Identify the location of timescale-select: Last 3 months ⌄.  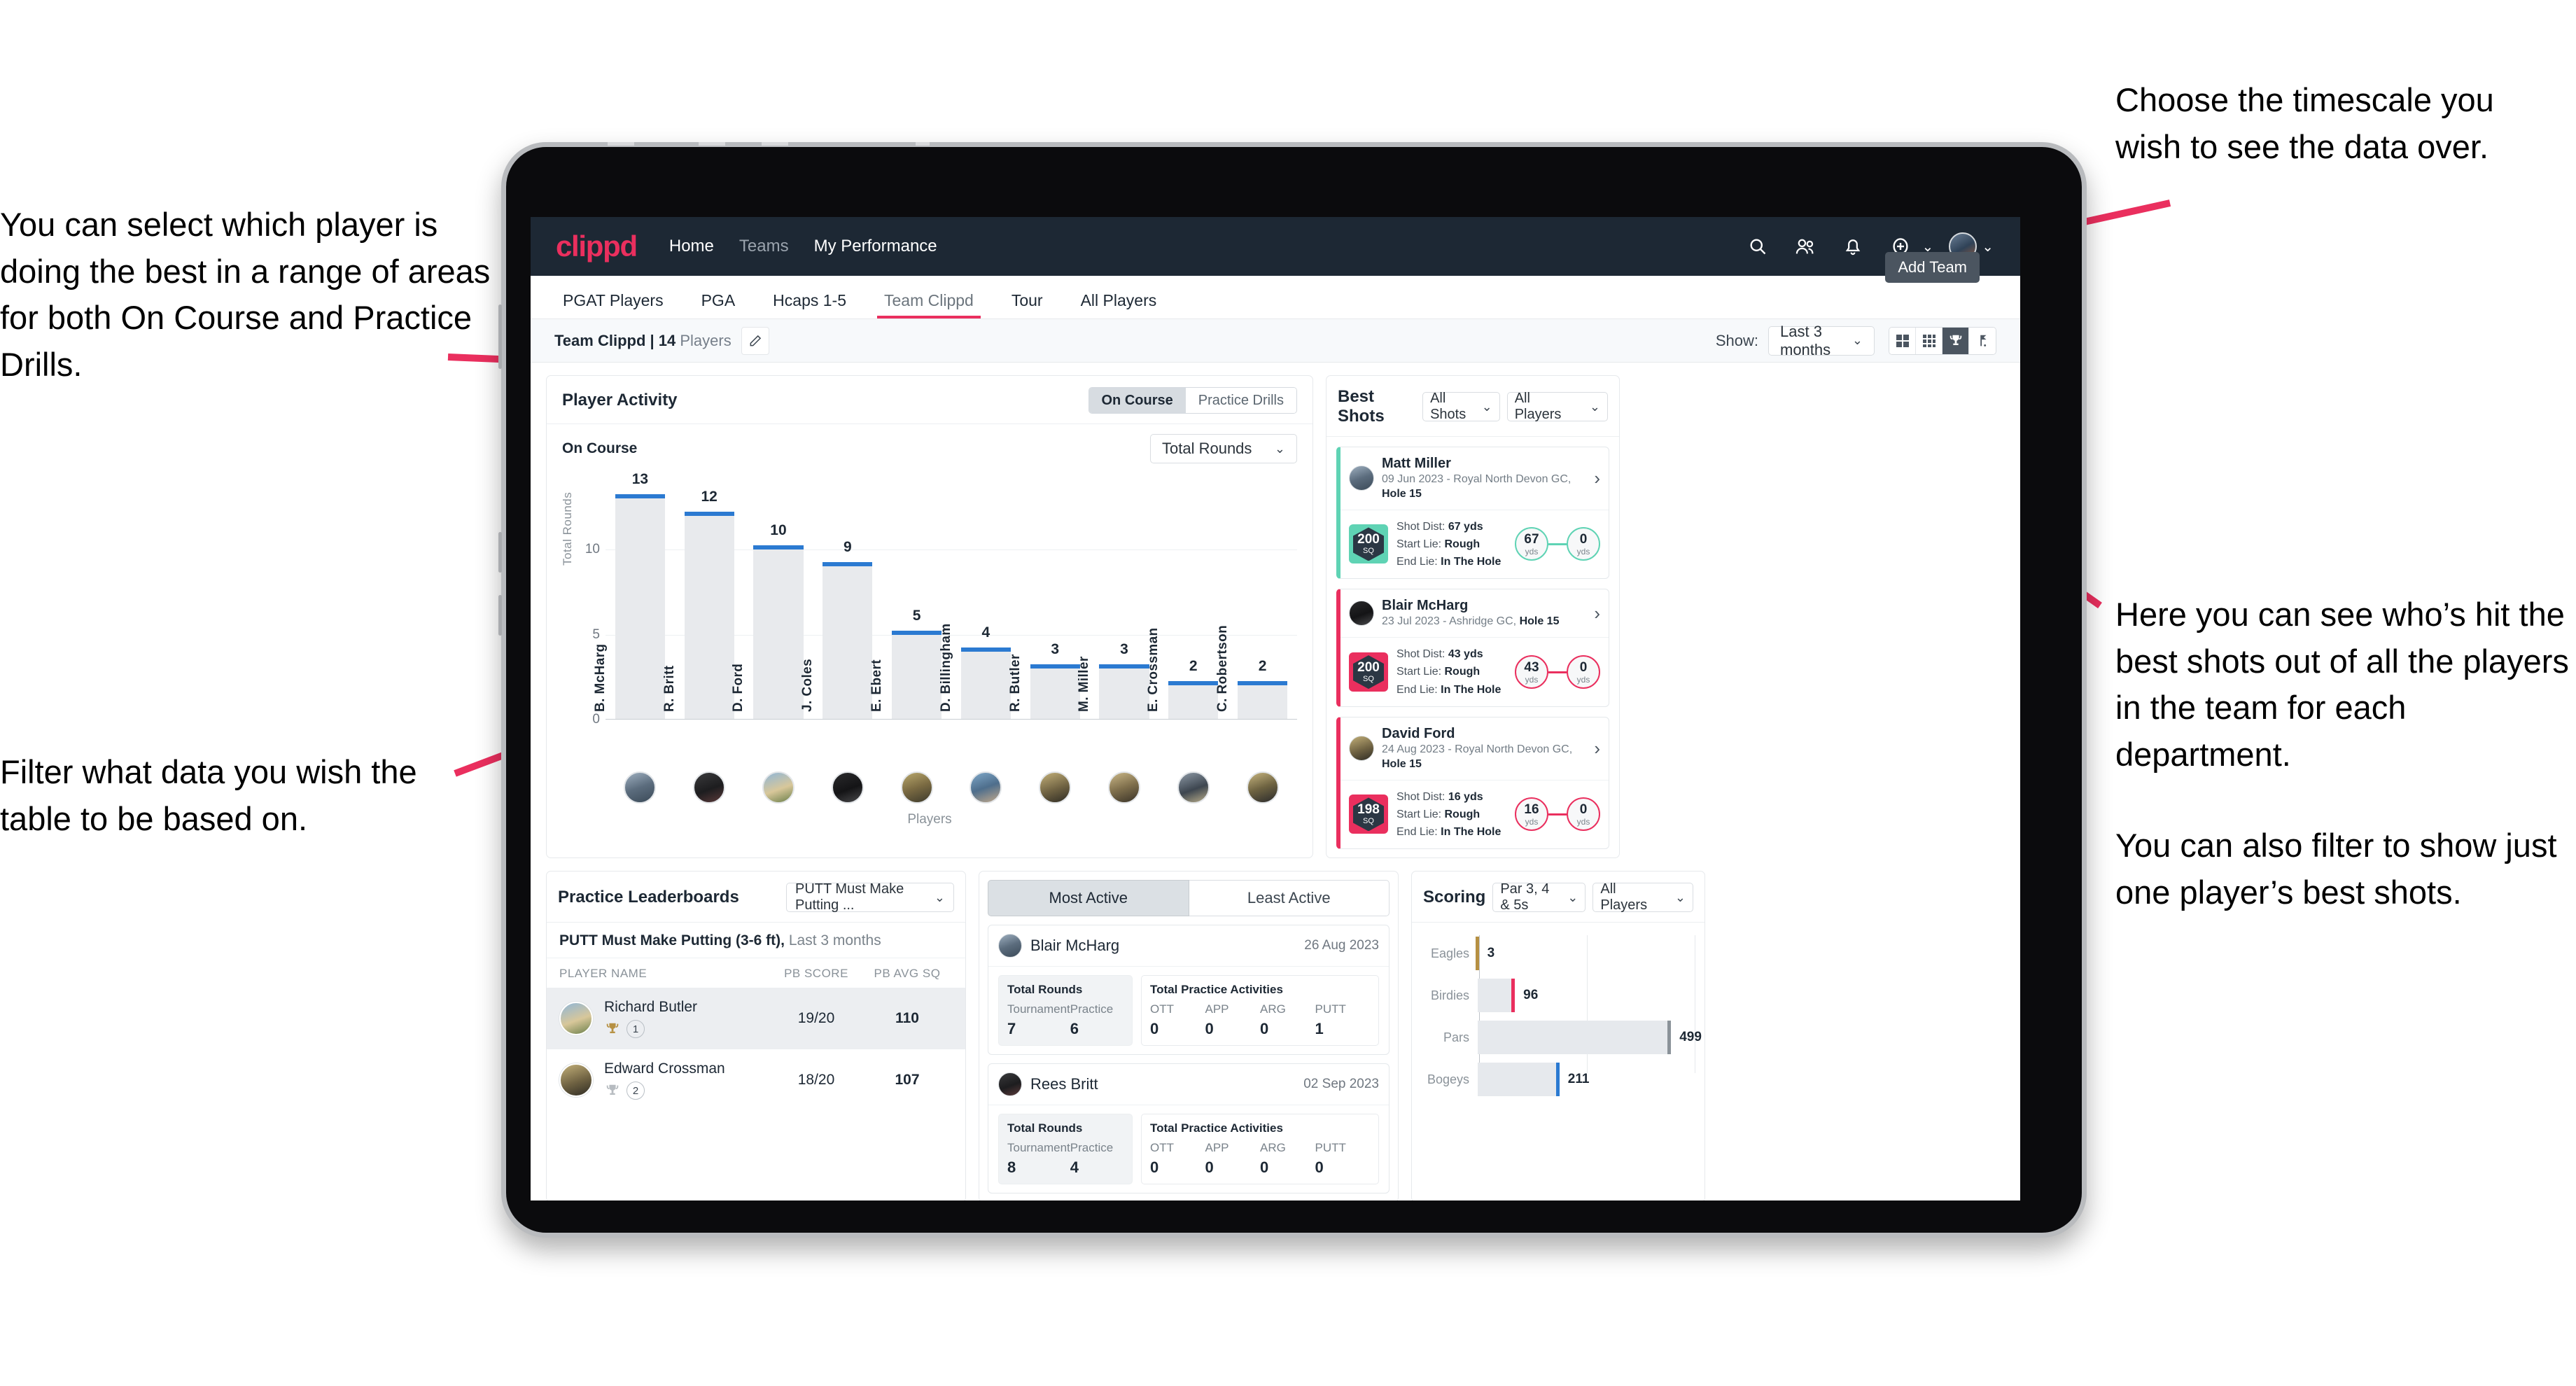
(1821, 340).